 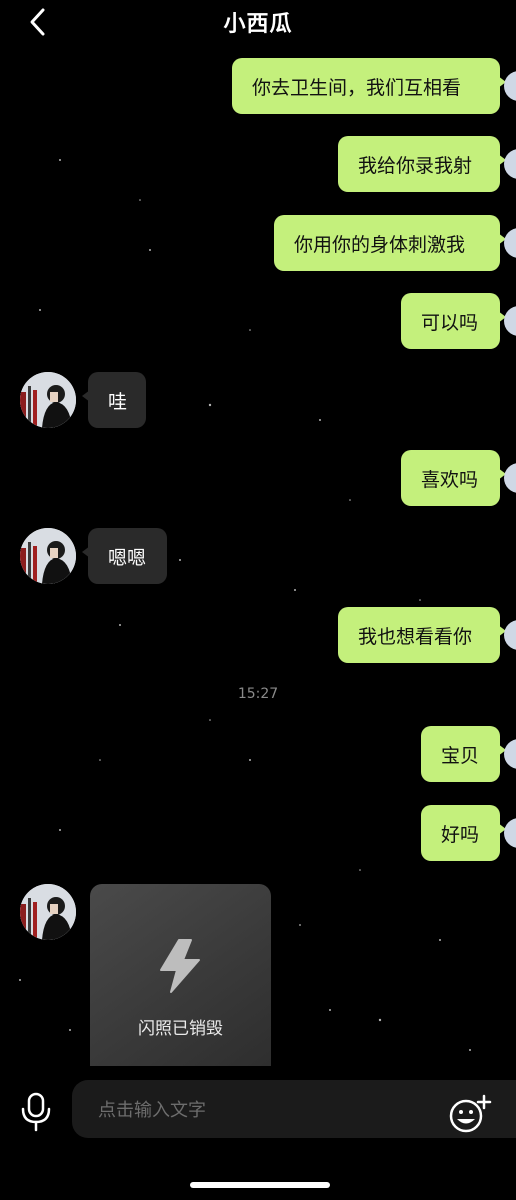 What do you see at coordinates (258, 244) in the screenshot?
I see `message-row-sent: 你用你的身体刺激我` at bounding box center [258, 244].